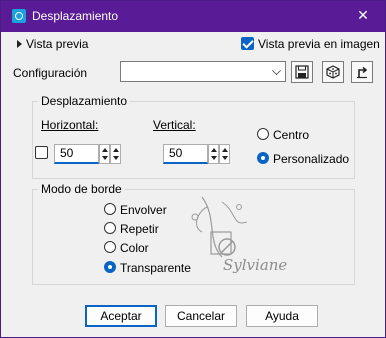  Describe the element at coordinates (193, 16) in the screenshot. I see `title-bar: Desplazamiento ✕` at that location.